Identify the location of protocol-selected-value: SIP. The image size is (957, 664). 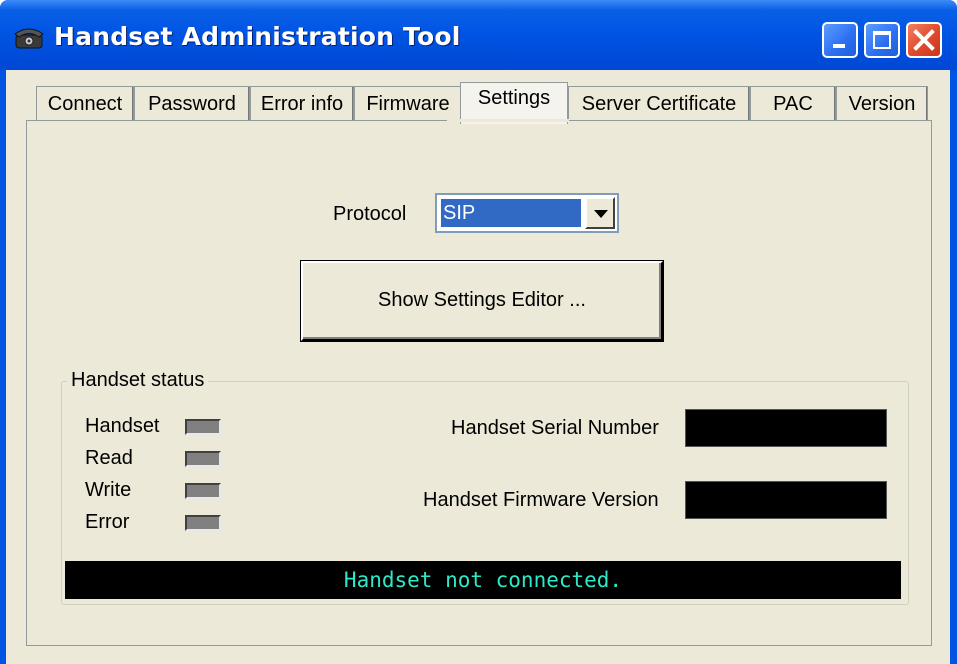
(511, 213).